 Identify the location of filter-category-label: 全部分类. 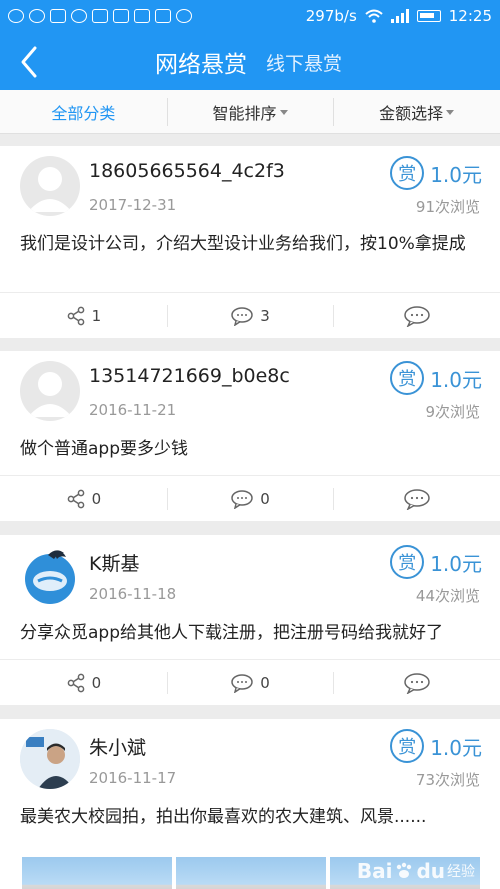
(83, 113).